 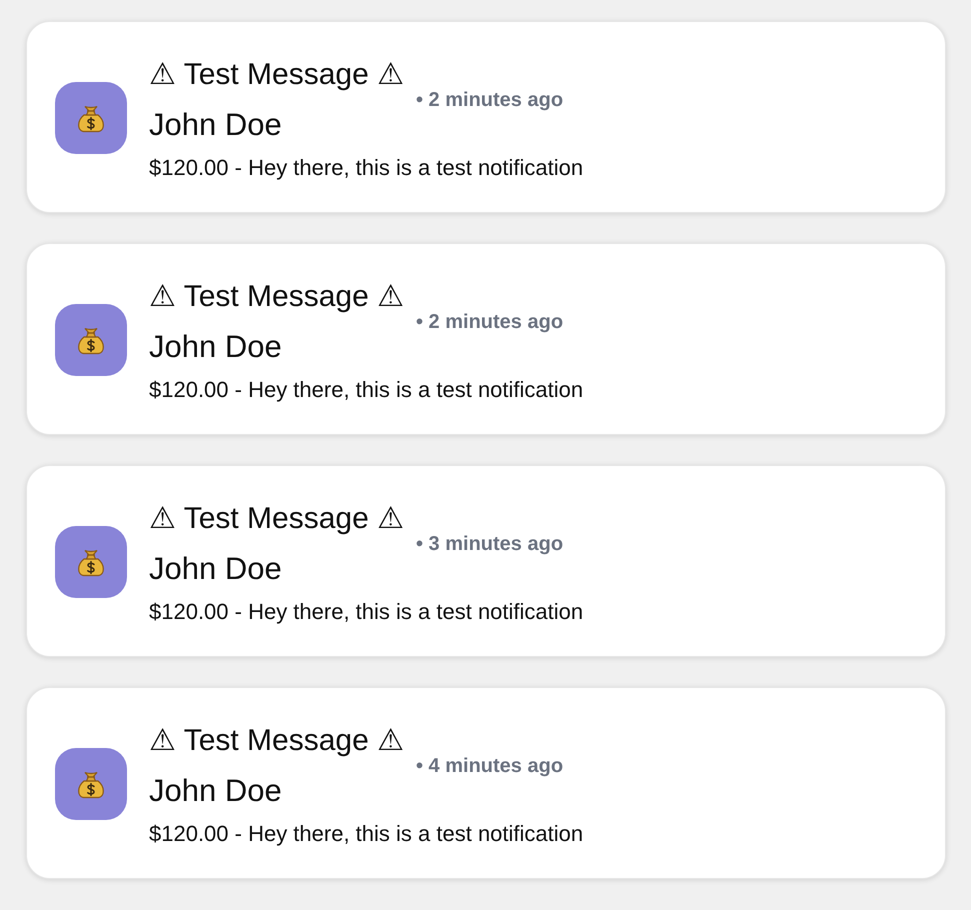 I want to click on timestamp: • 3 minutes ago, so click(x=490, y=544).